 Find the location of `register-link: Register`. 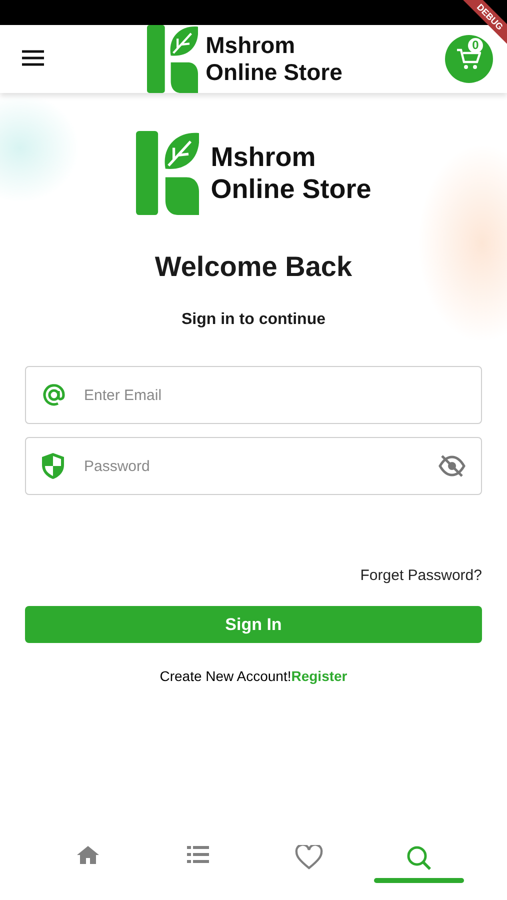

register-link: Register is located at coordinates (319, 676).